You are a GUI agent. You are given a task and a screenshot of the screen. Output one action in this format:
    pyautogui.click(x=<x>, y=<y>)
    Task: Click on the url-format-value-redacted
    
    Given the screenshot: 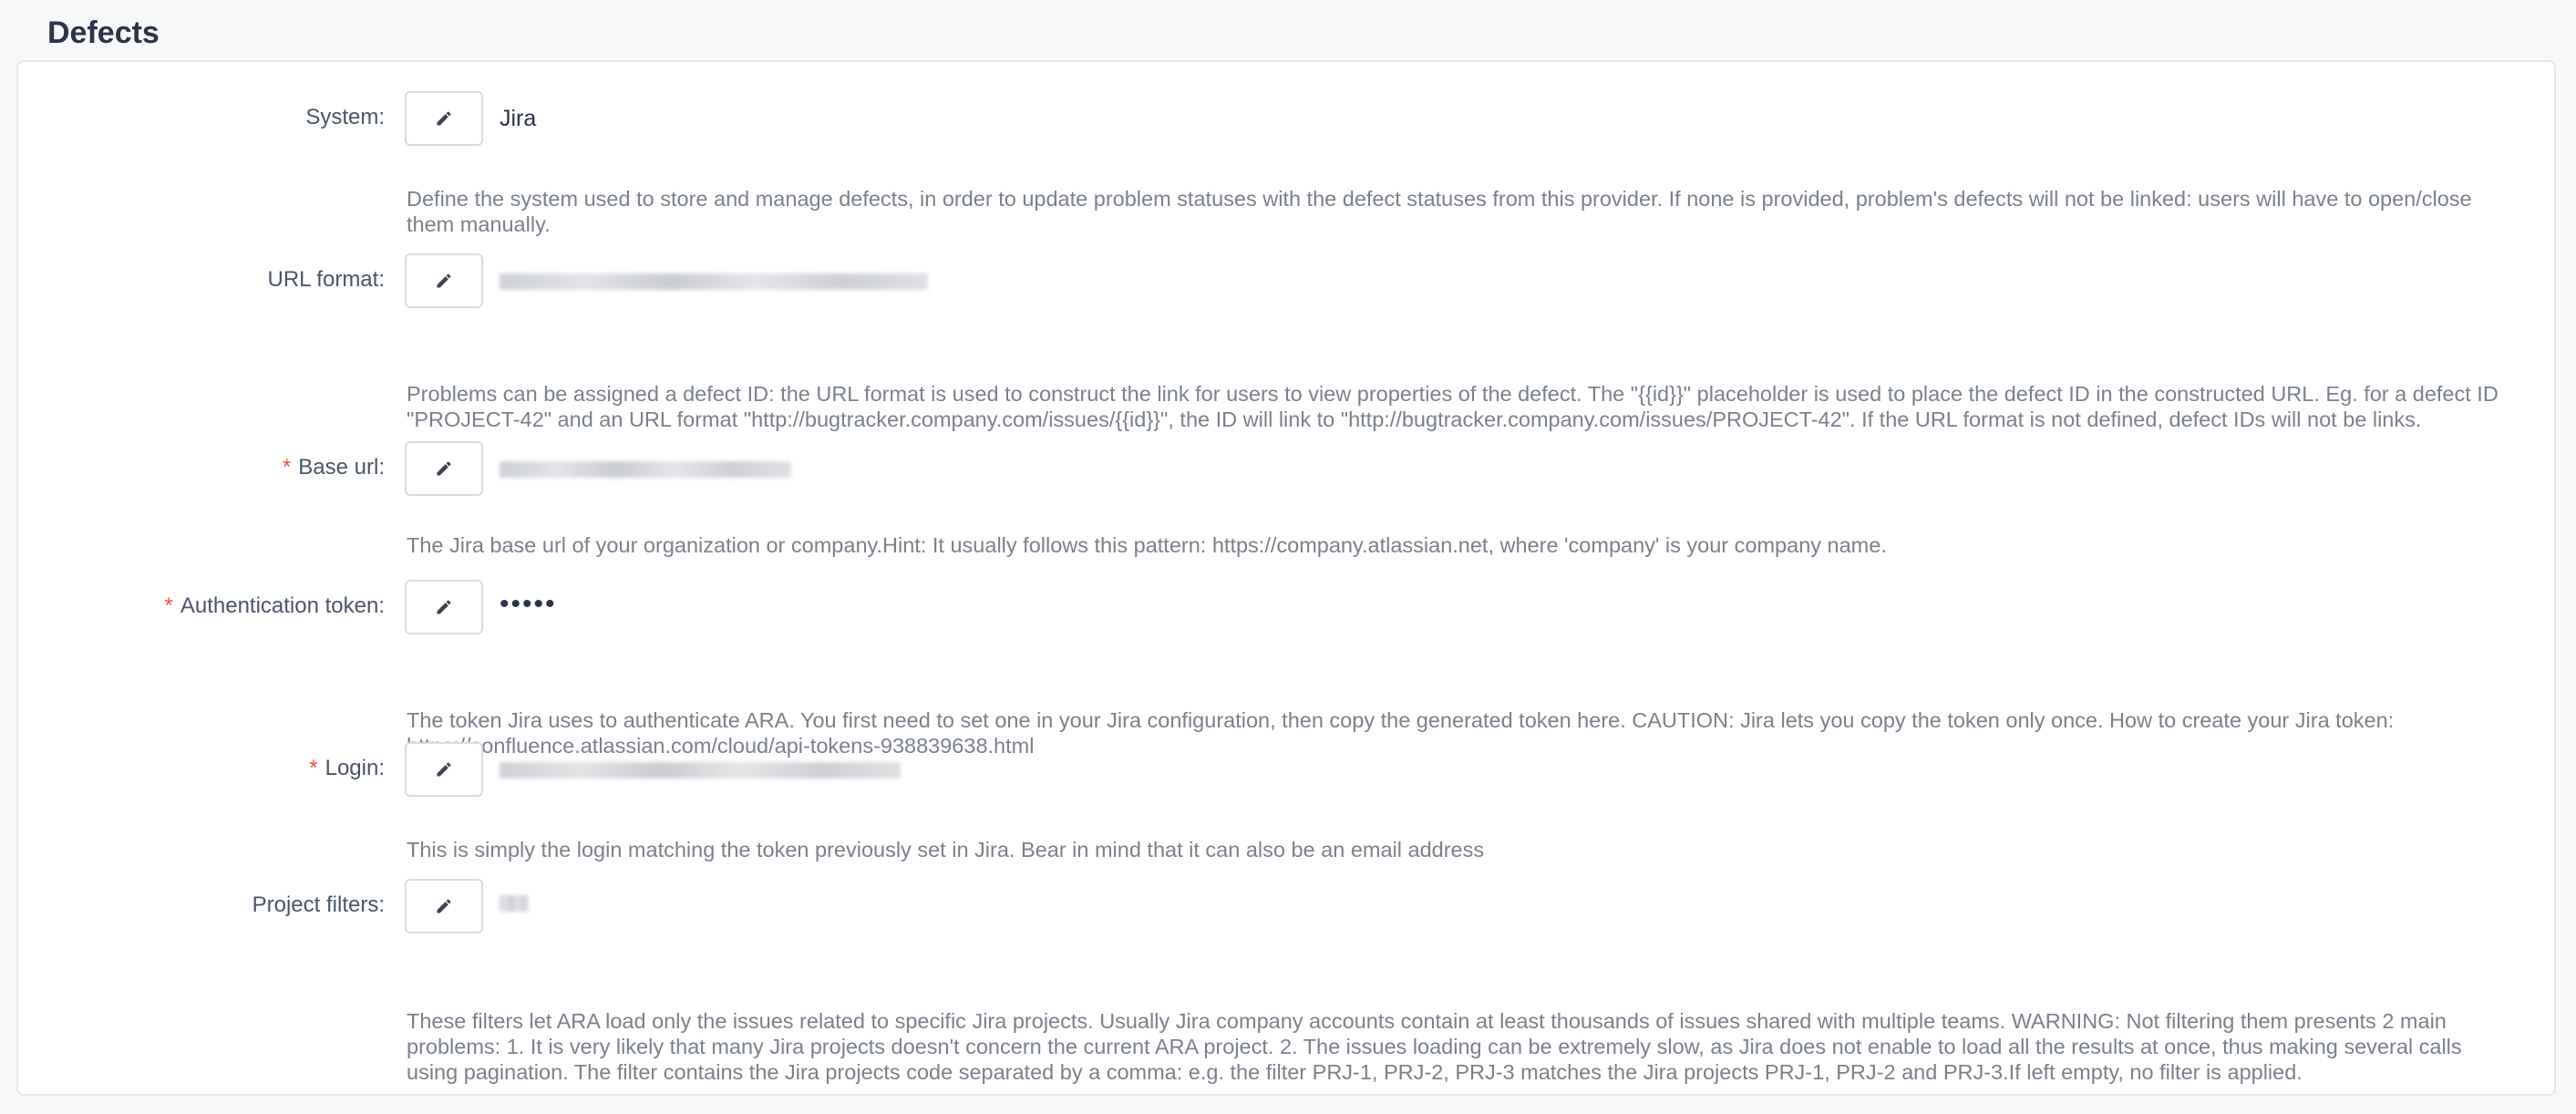 What is the action you would take?
    pyautogui.click(x=714, y=281)
    